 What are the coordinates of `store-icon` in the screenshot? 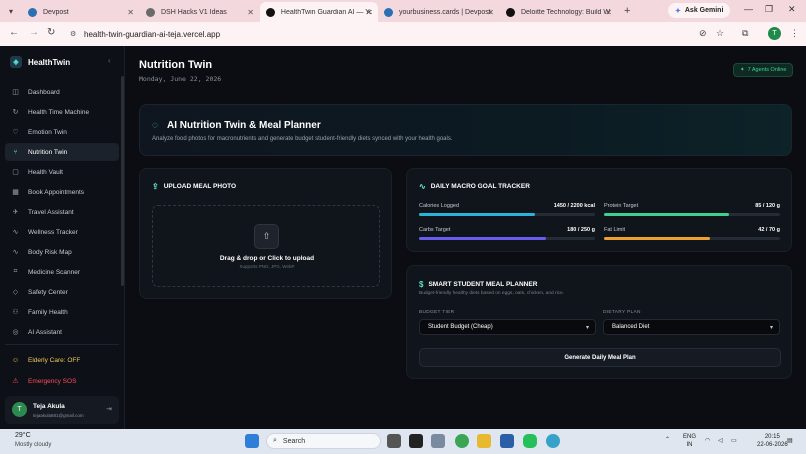 It's located at (507, 441).